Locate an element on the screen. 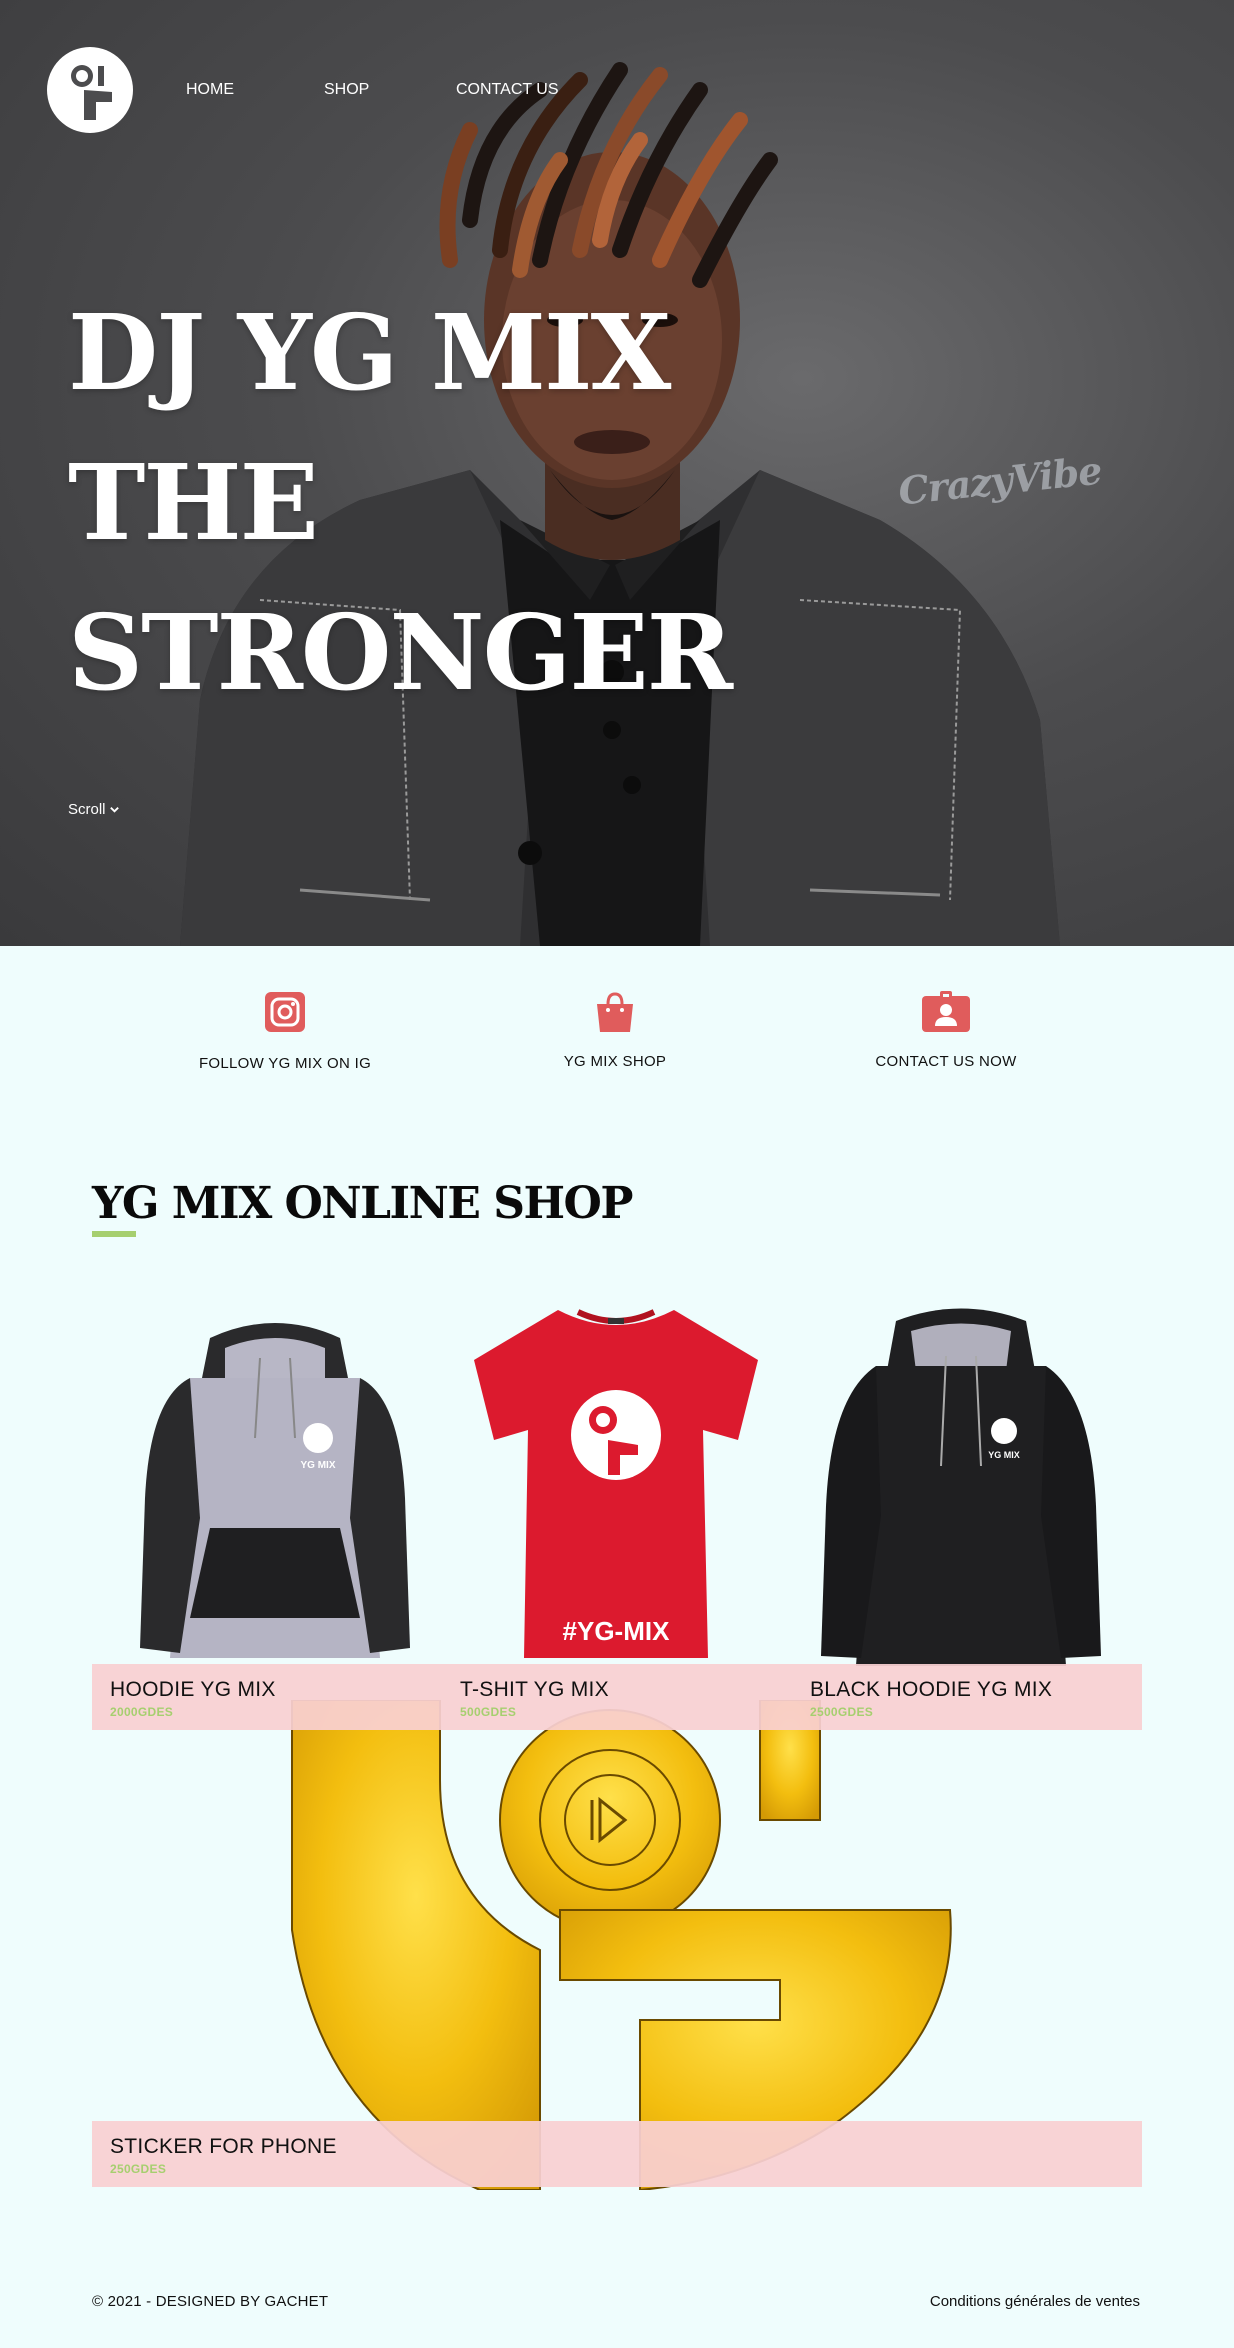 The width and height of the screenshot is (1234, 2348). product-card-black-hoodie: BLACK HOODIE YG MIX 2500GDES is located at coordinates (967, 1697).